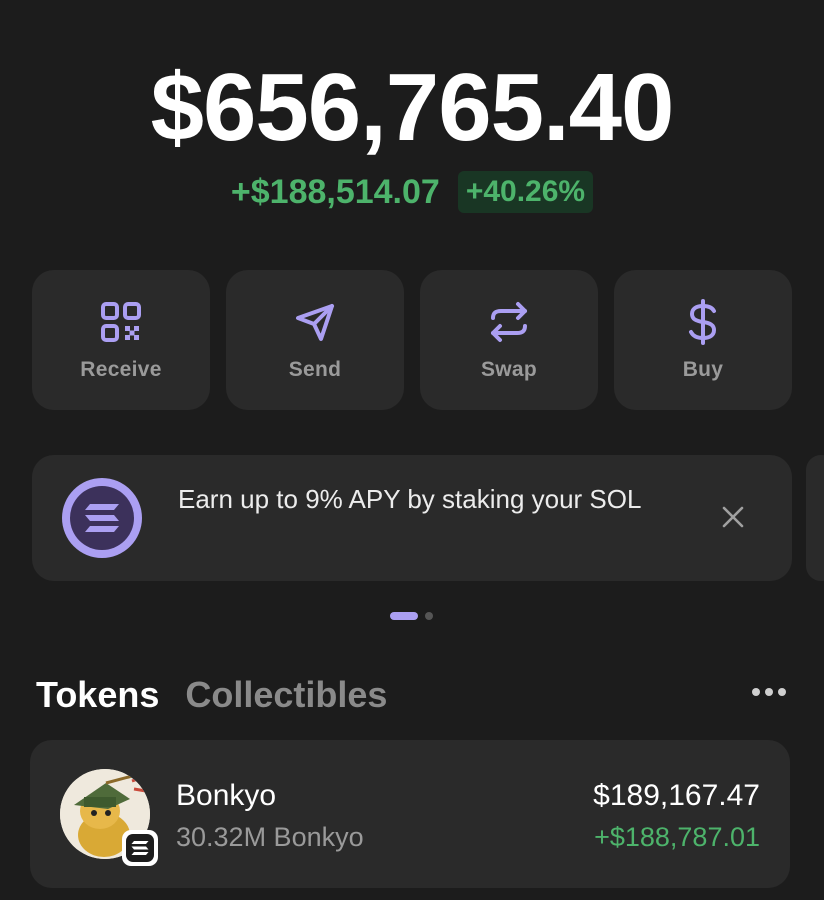 The image size is (824, 900). Describe the element at coordinates (335, 192) in the screenshot. I see `change-amount: +$188,514.07` at that location.